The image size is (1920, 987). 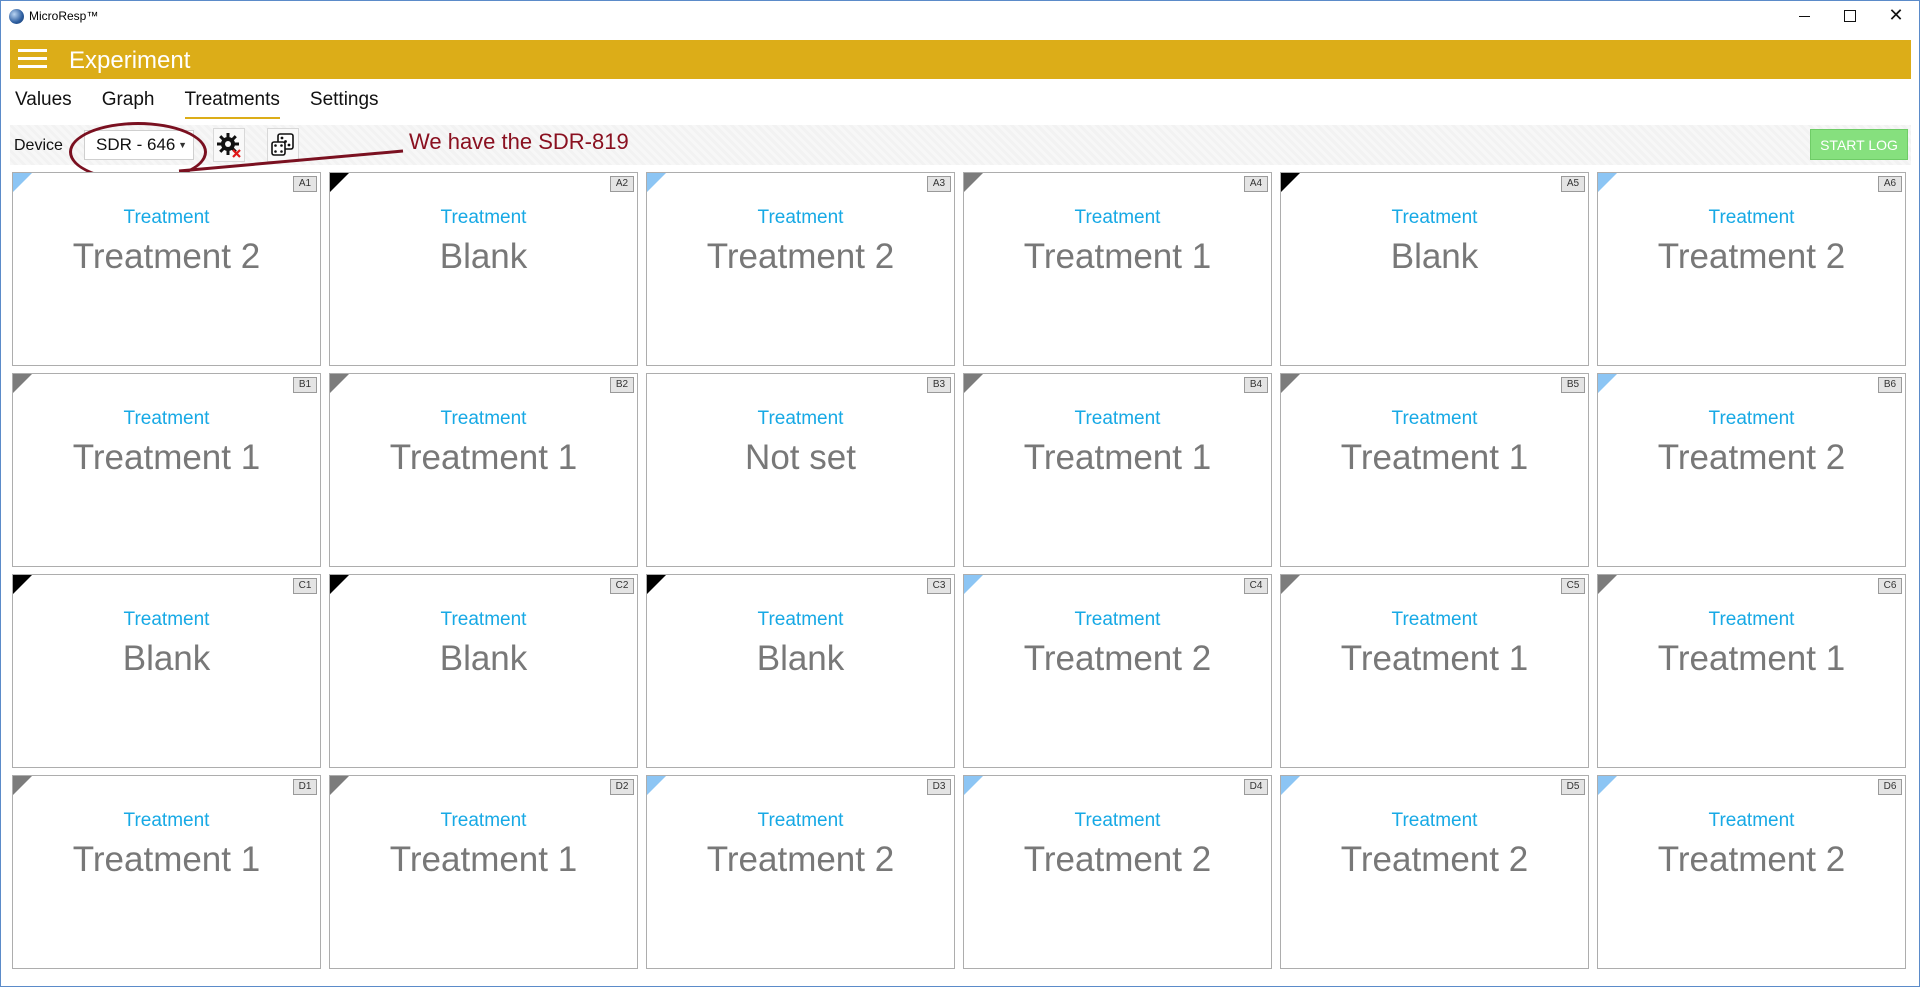 What do you see at coordinates (960, 59) in the screenshot?
I see `app-header: Experiment` at bounding box center [960, 59].